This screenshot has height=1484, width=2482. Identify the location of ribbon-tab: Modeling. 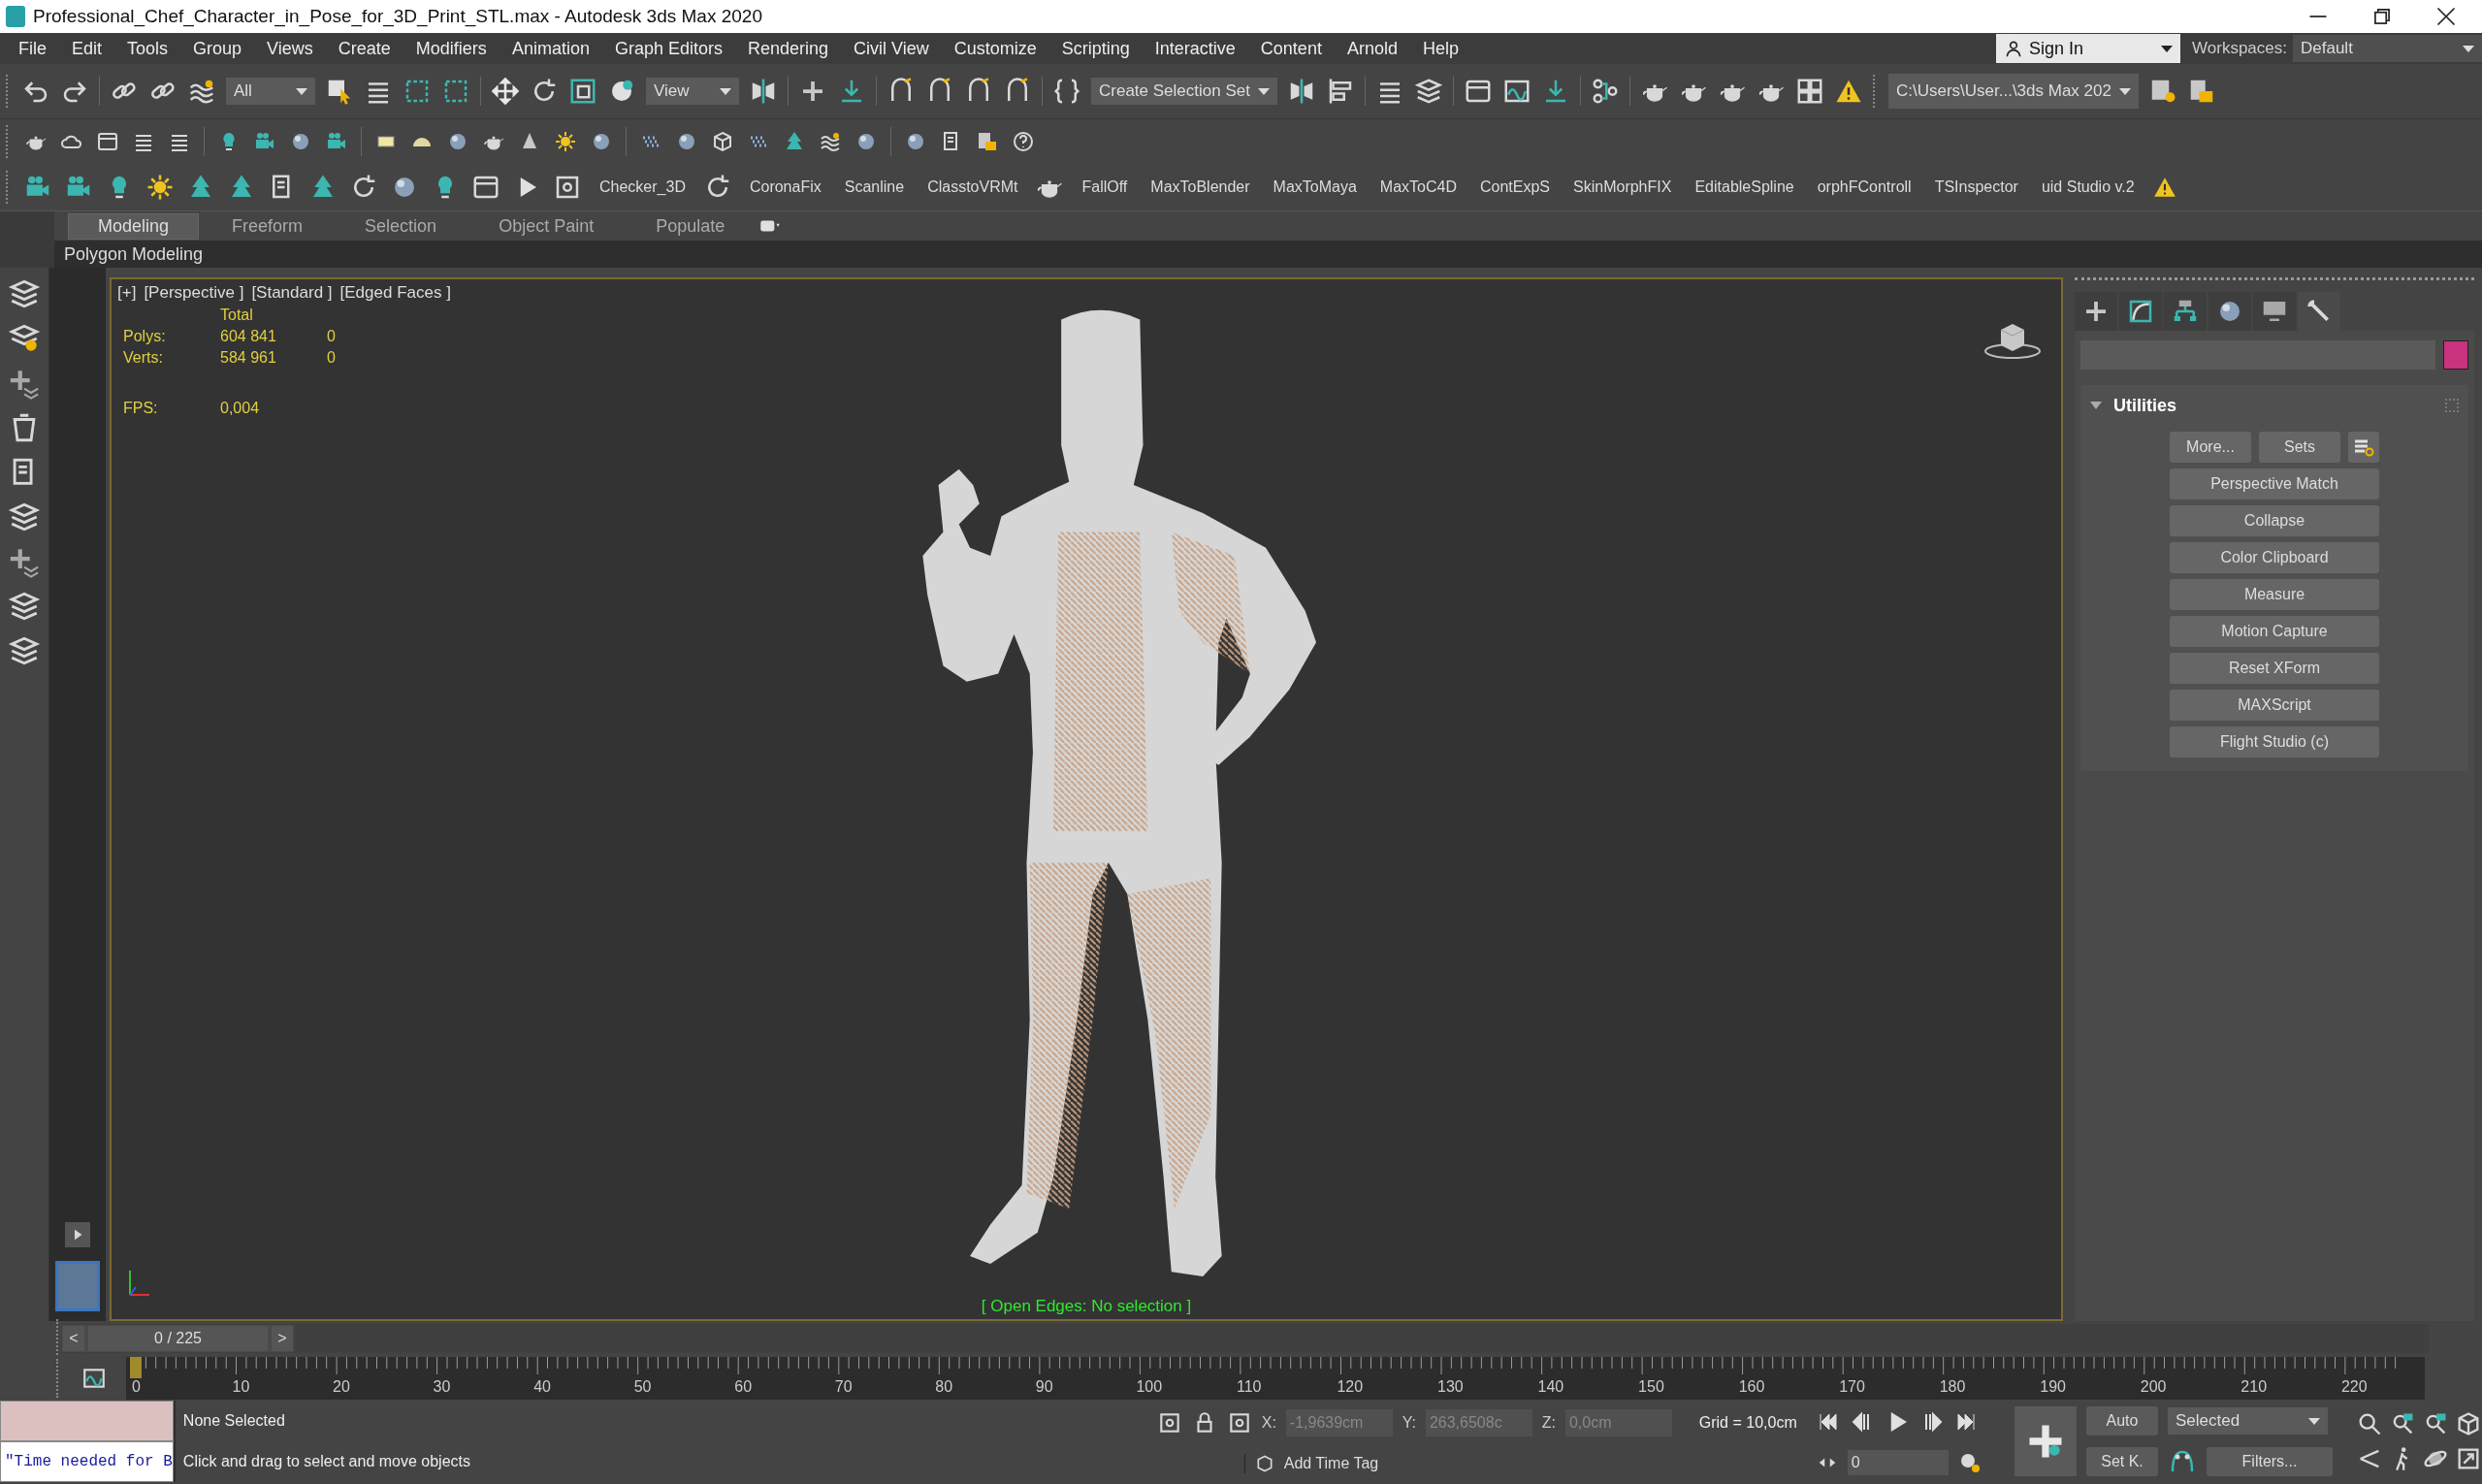
(134, 226).